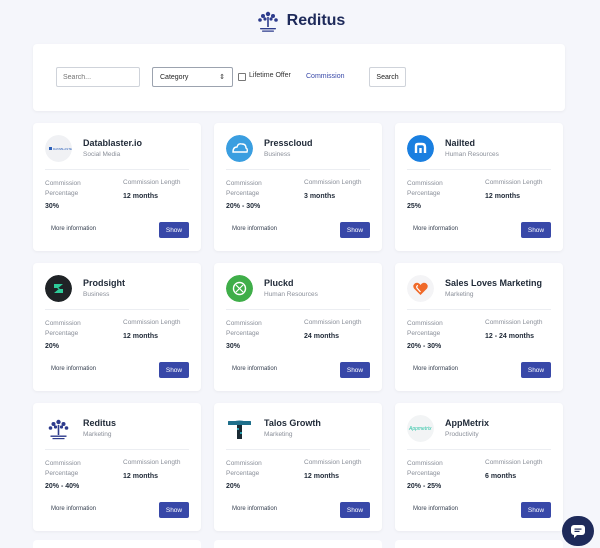 The height and width of the screenshot is (548, 600). I want to click on pluckd-logo-icon, so click(239, 288).